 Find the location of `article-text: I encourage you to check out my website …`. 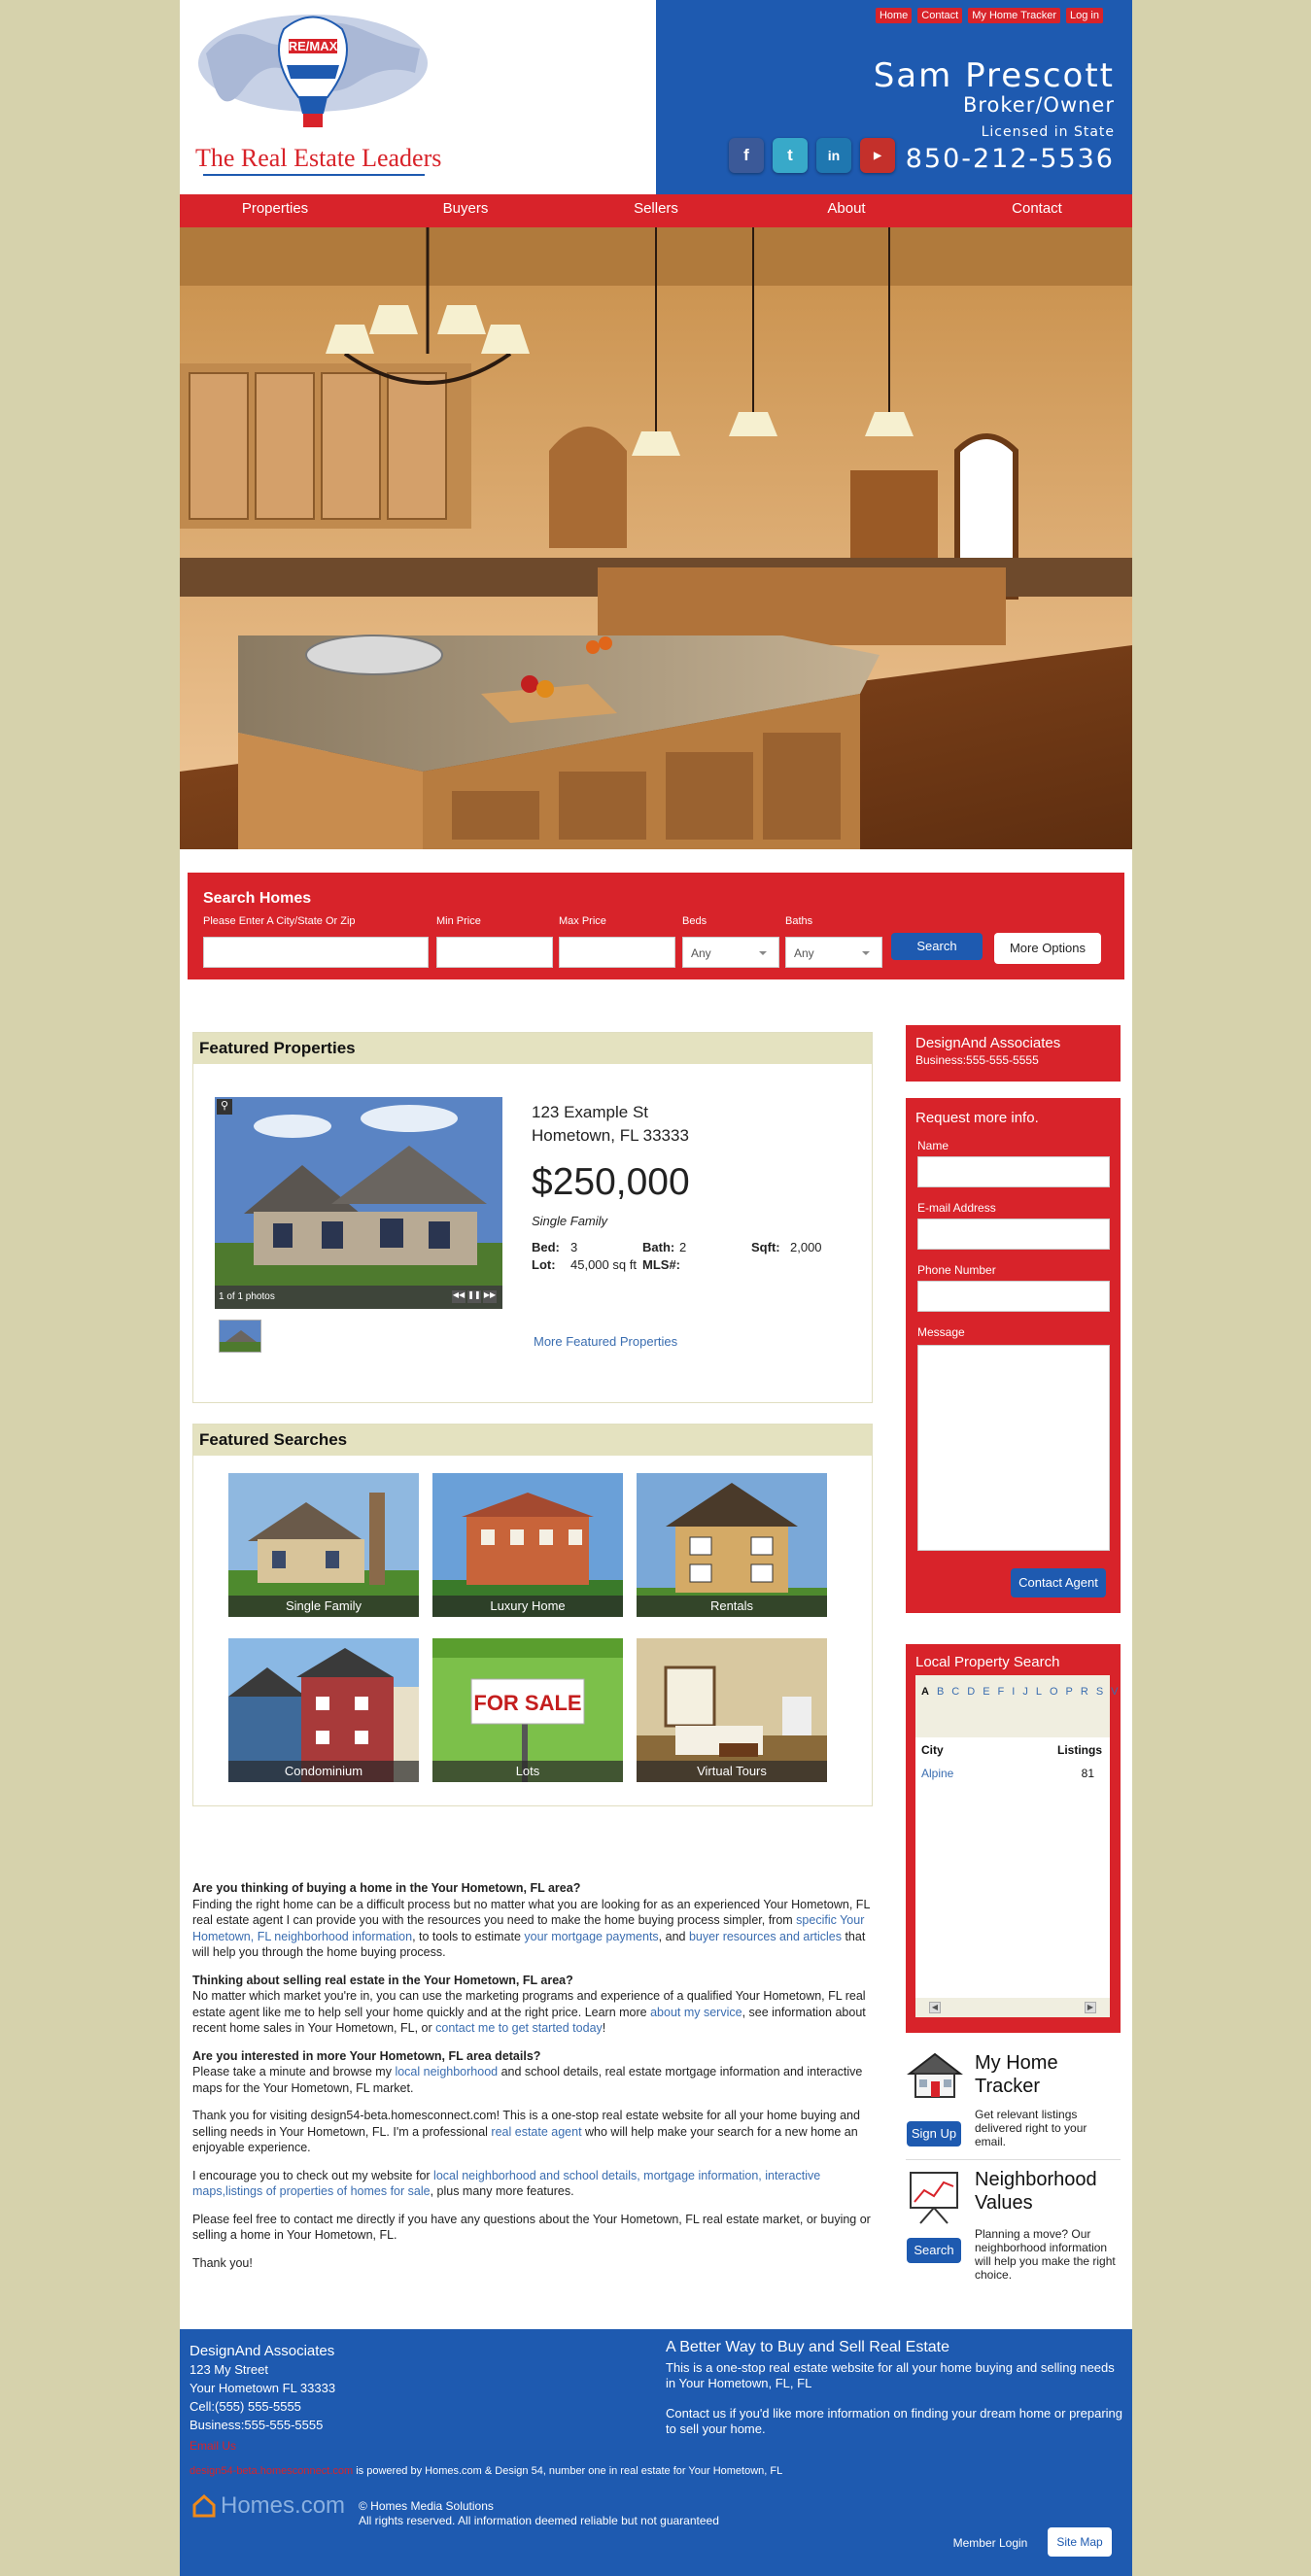

article-text: I encourage you to check out my website … is located at coordinates (313, 2175).